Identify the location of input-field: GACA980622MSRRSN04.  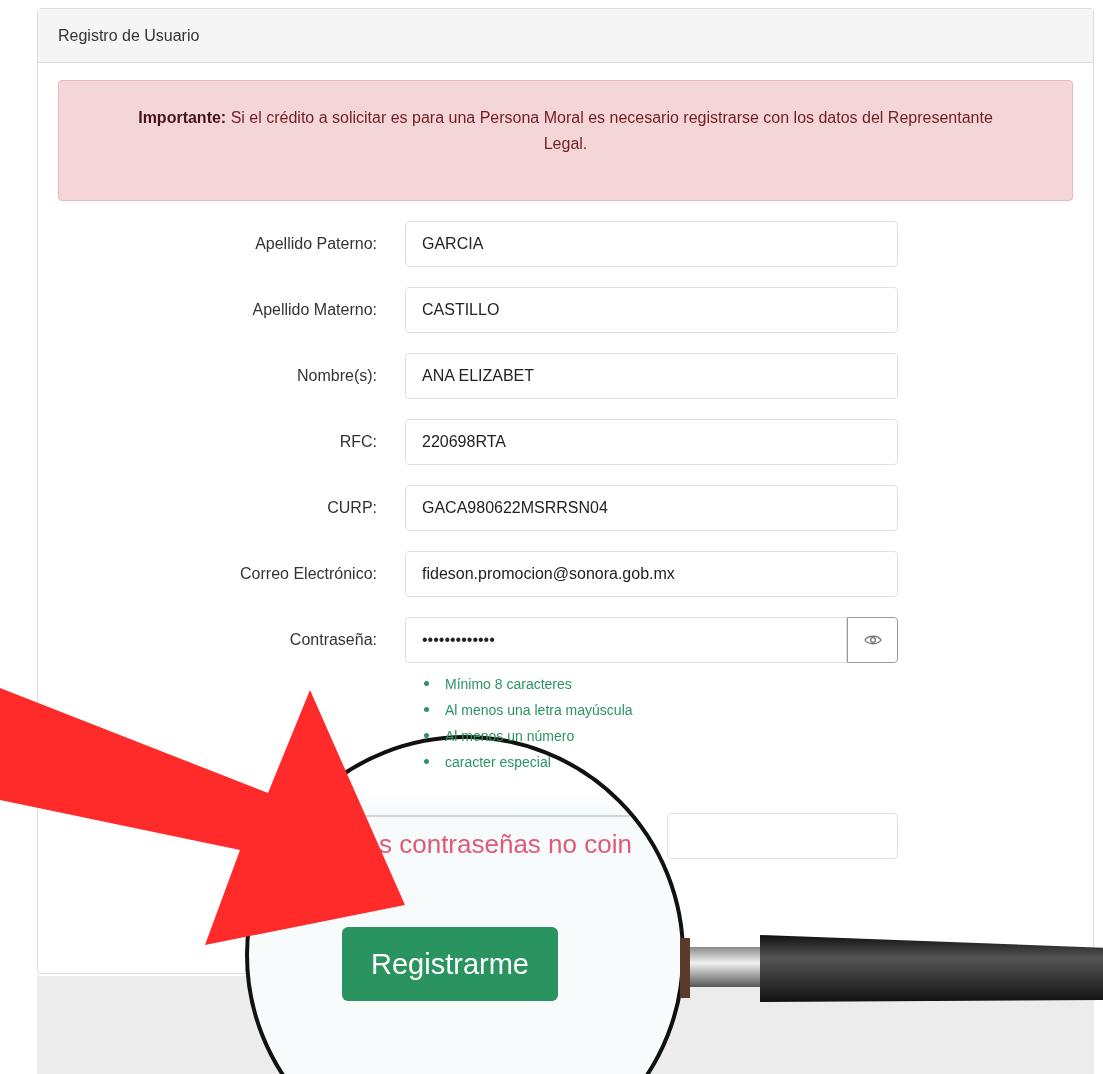
(651, 508).